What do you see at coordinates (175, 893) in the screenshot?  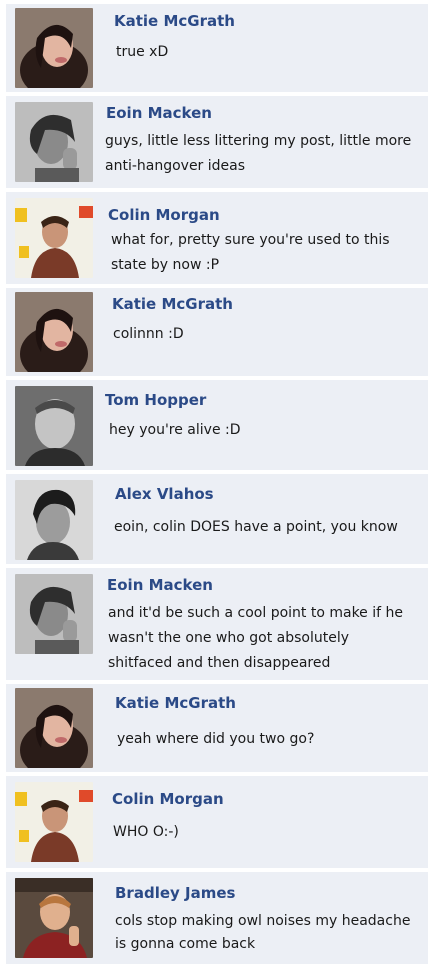 I see `author-name: Bradley James` at bounding box center [175, 893].